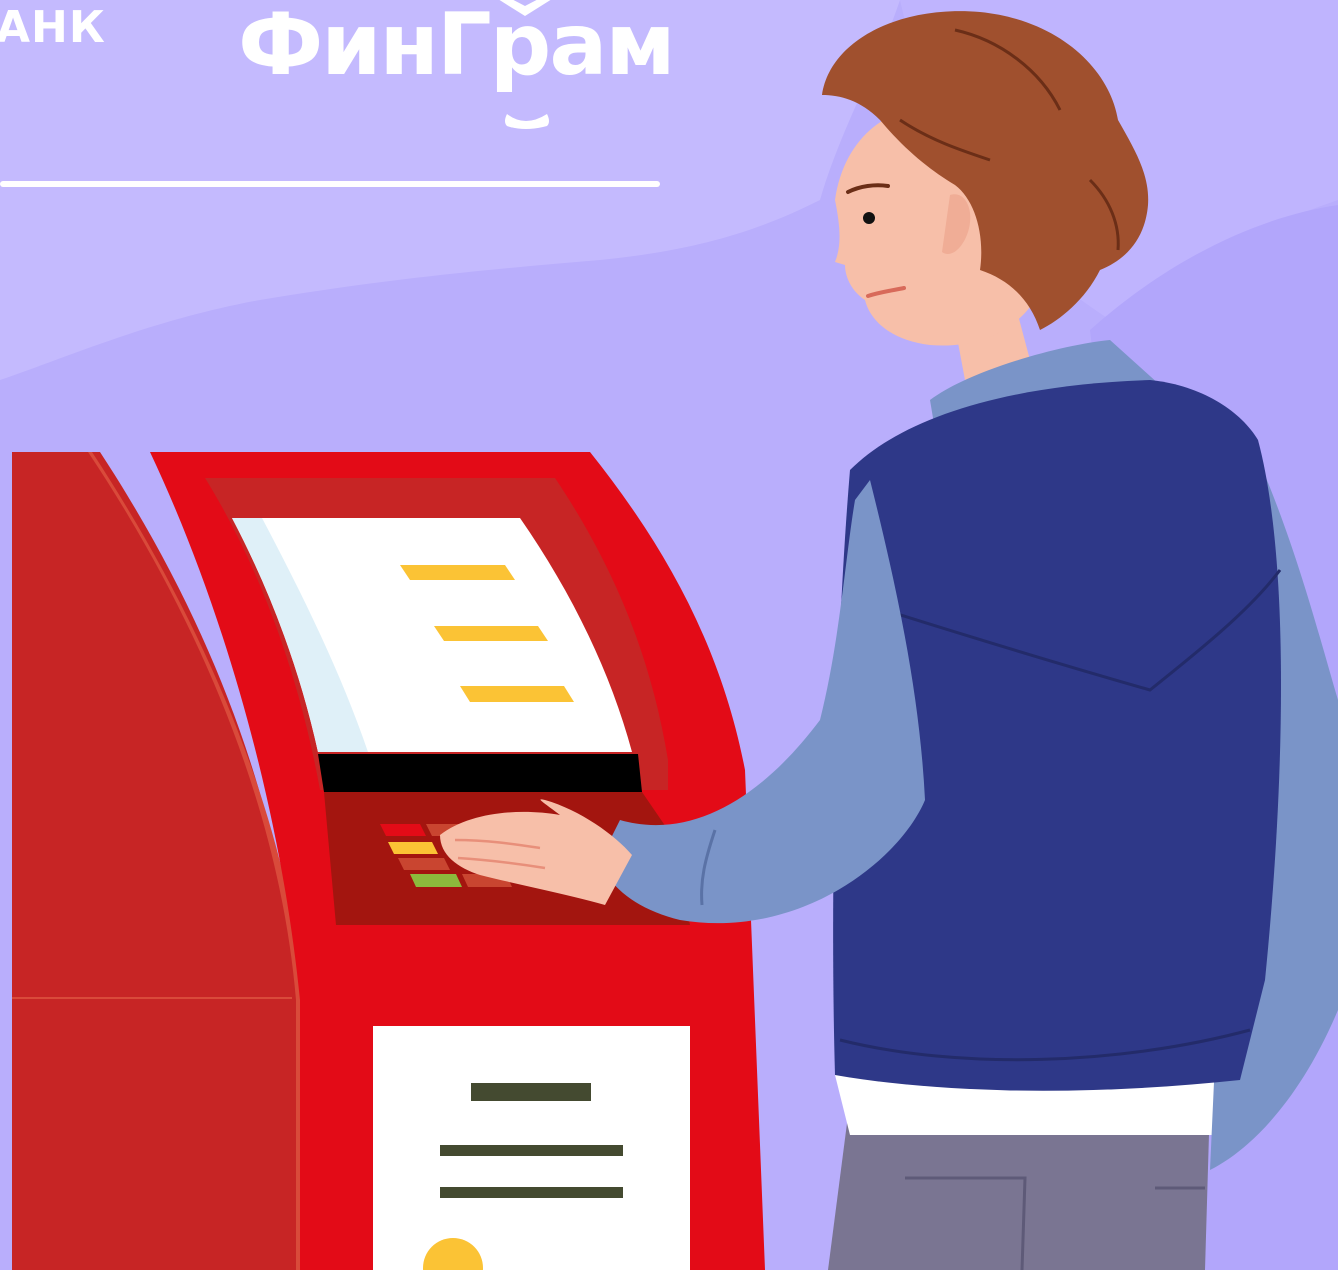 This screenshot has height=1270, width=1338. What do you see at coordinates (480, 773) in the screenshot?
I see `card-slot` at bounding box center [480, 773].